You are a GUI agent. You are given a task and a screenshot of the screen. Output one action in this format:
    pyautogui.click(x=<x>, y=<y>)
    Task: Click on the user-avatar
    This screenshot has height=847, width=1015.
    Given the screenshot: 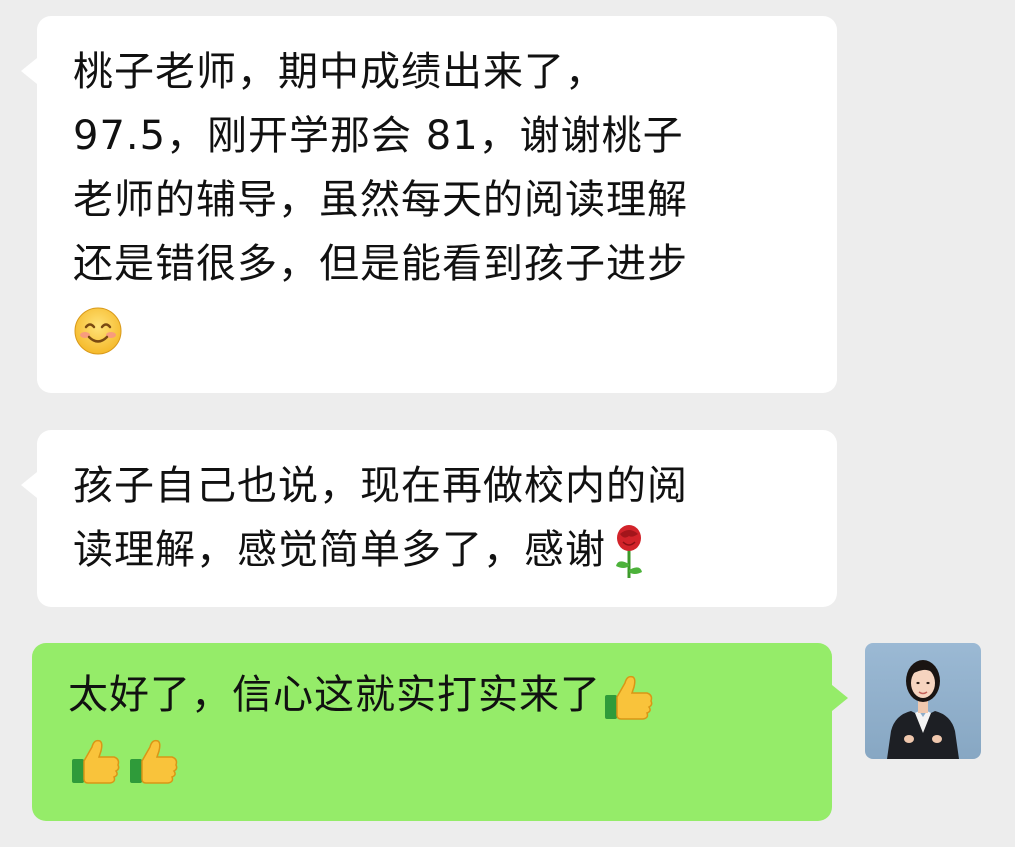 What is the action you would take?
    pyautogui.click(x=923, y=701)
    